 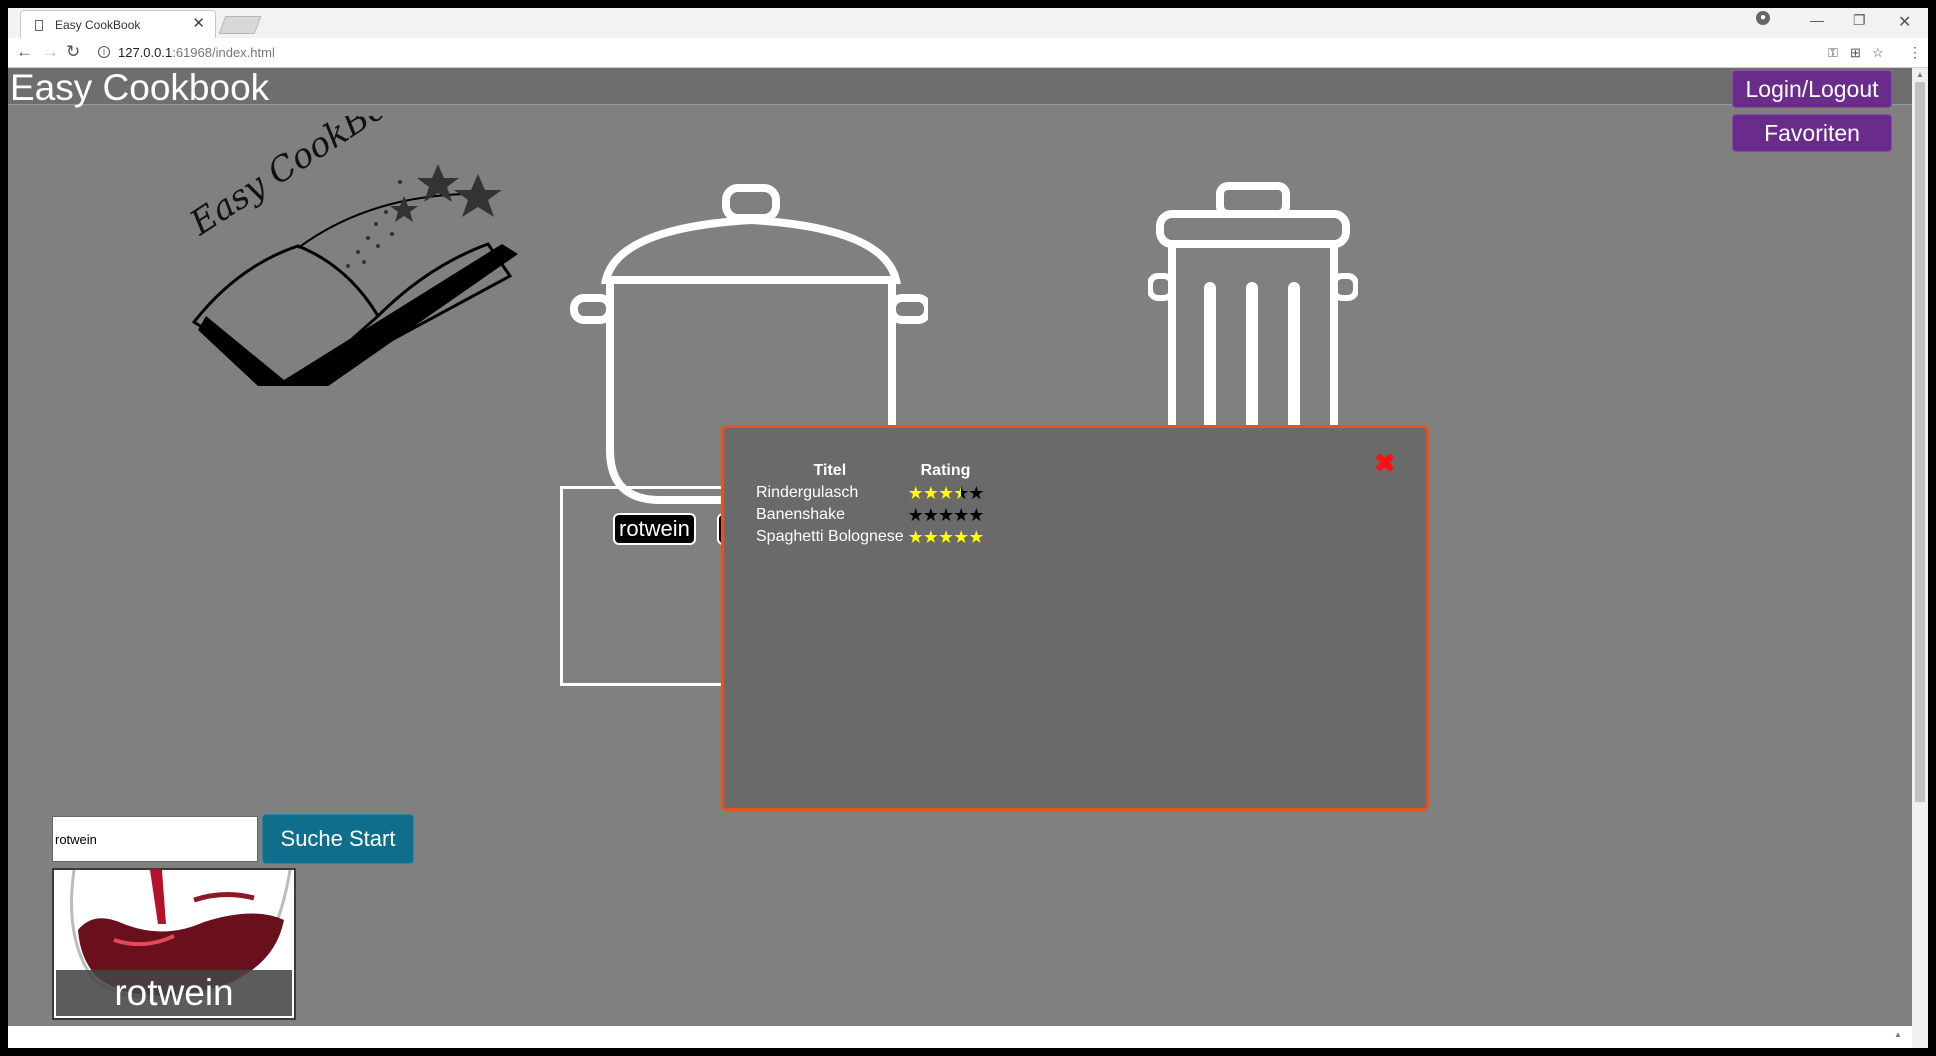 What do you see at coordinates (1817, 20) in the screenshot?
I see `minimize-button: —` at bounding box center [1817, 20].